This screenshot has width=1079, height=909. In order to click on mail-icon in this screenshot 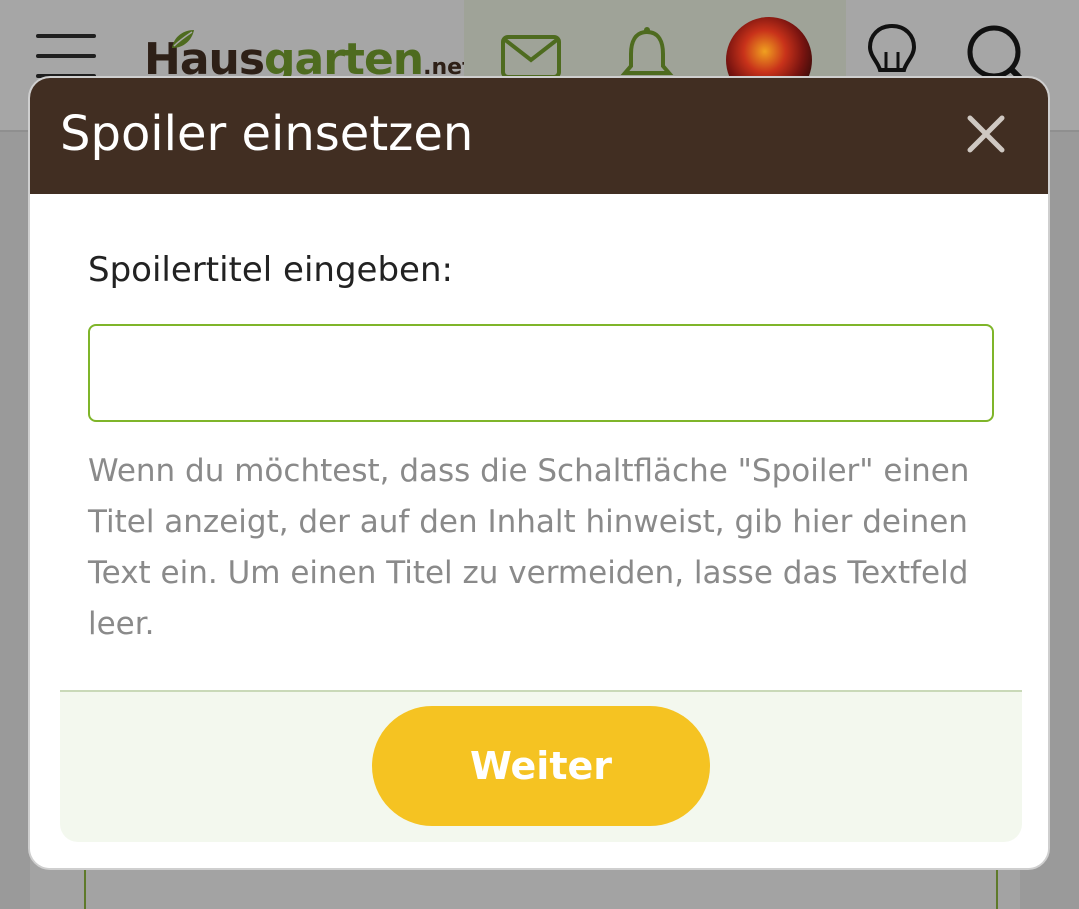, I will do `click(531, 57)`.